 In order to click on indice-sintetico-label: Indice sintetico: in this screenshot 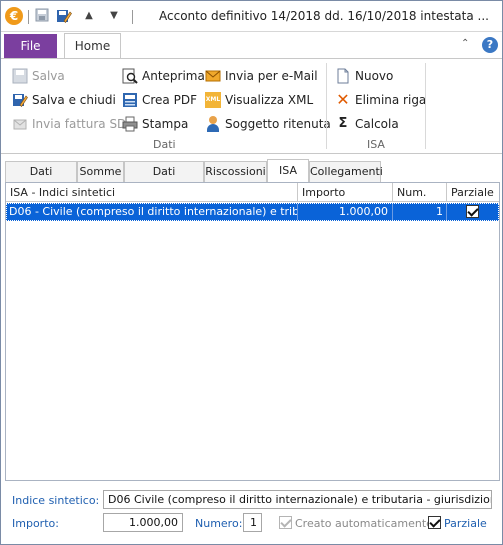, I will do `click(56, 500)`.